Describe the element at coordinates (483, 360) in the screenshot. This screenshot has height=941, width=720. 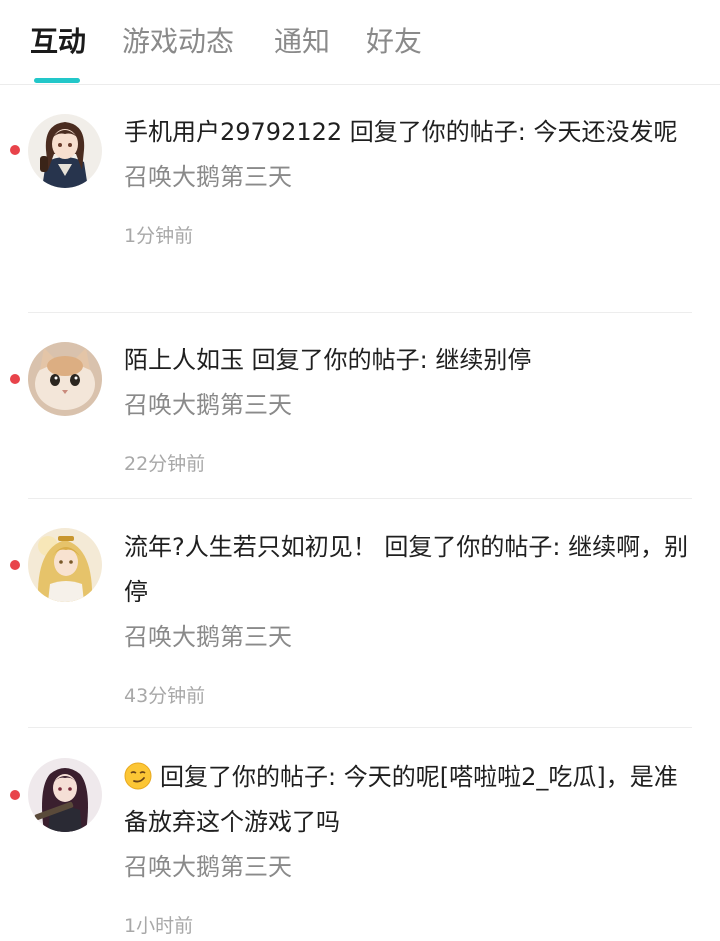
I see `reply-text: 继续别停` at that location.